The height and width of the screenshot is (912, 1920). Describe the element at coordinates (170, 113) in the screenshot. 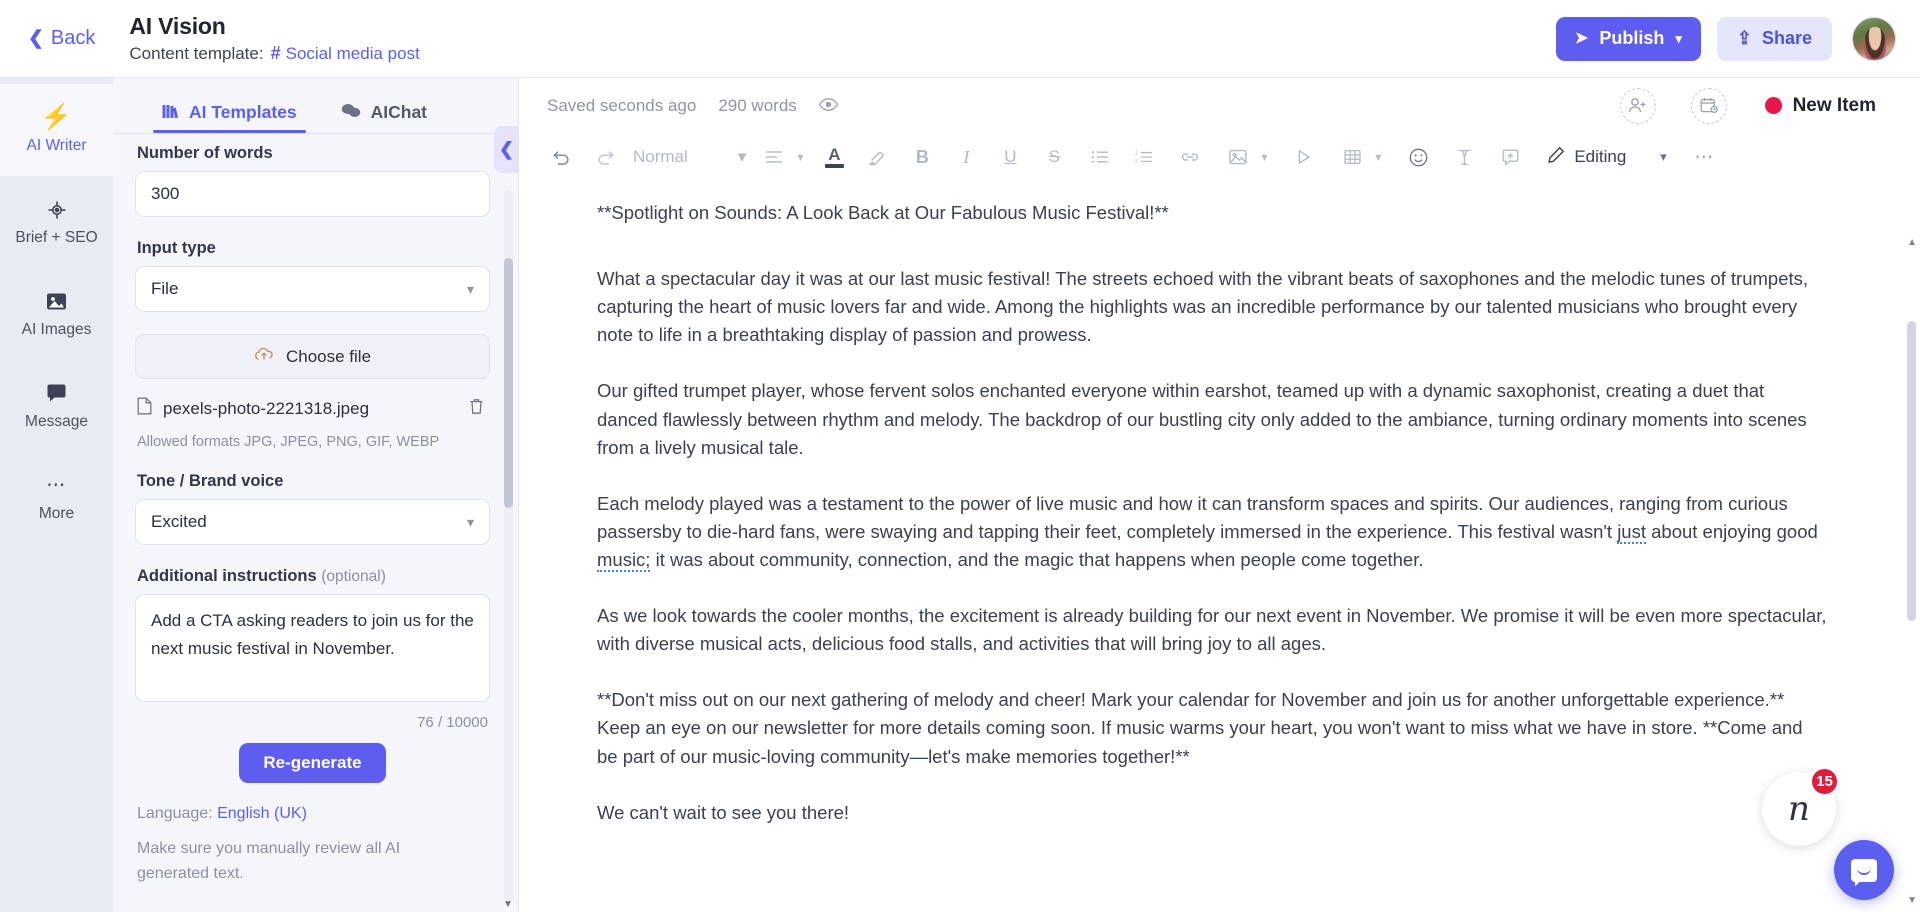

I see `books-icon` at that location.